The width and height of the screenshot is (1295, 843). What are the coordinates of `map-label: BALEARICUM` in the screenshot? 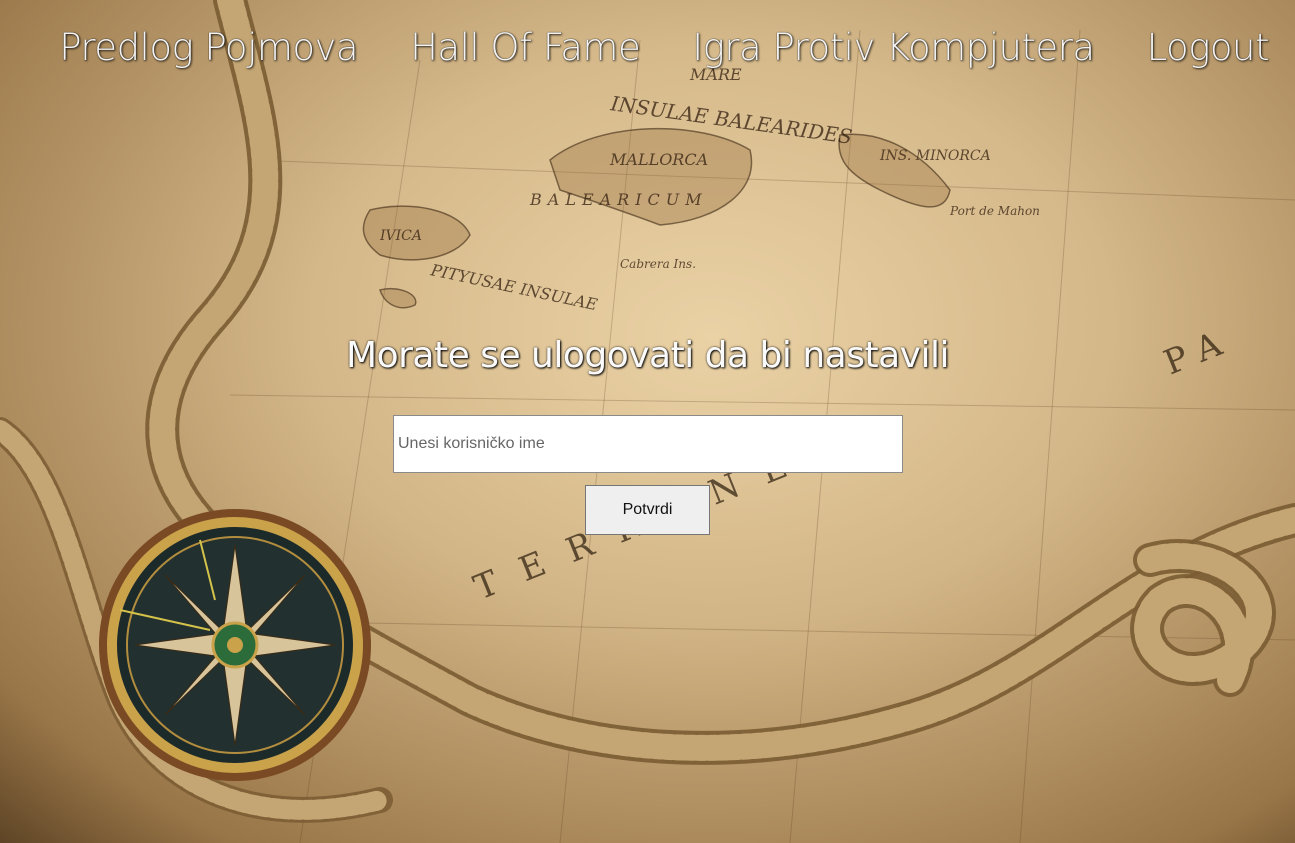 It's located at (618, 199).